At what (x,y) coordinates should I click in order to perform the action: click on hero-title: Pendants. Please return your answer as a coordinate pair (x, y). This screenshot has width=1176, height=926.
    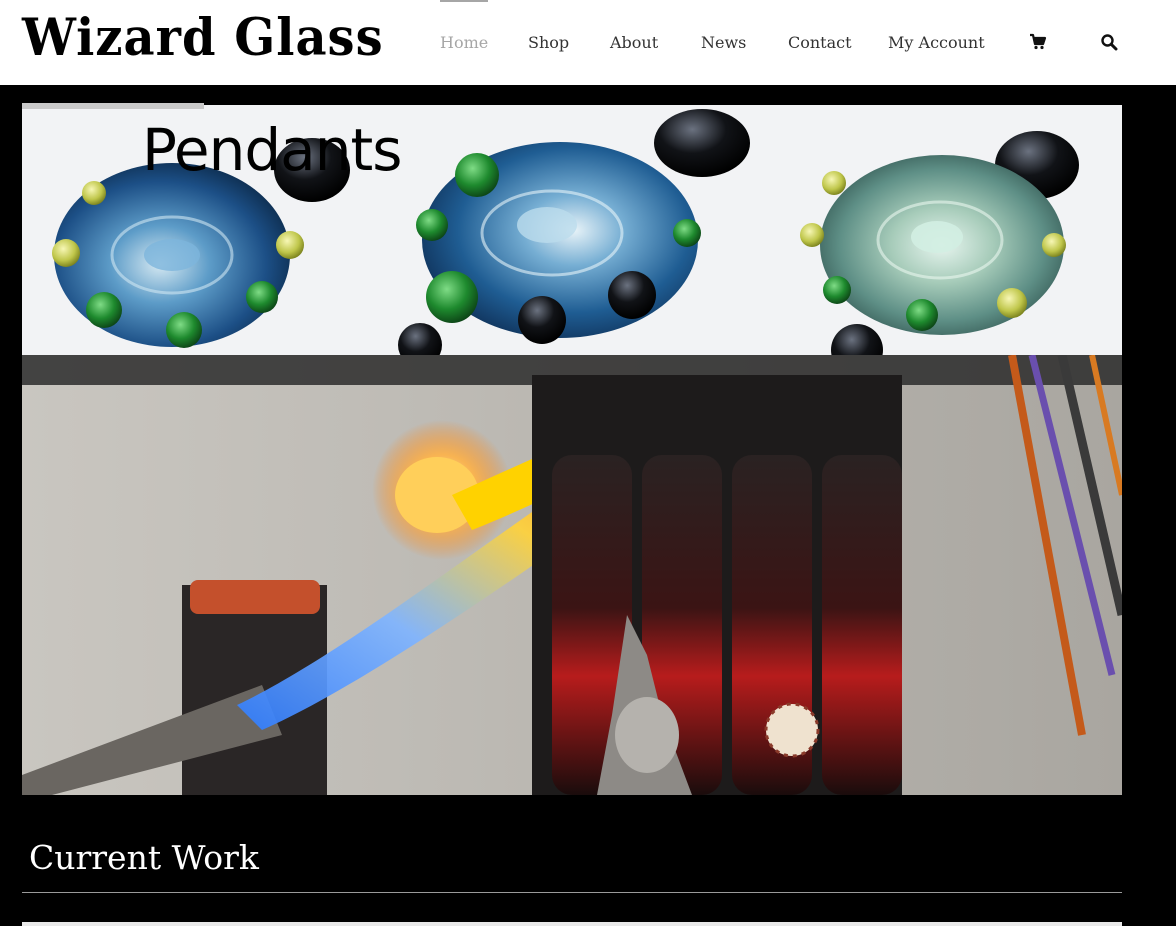
    Looking at the image, I should click on (272, 150).